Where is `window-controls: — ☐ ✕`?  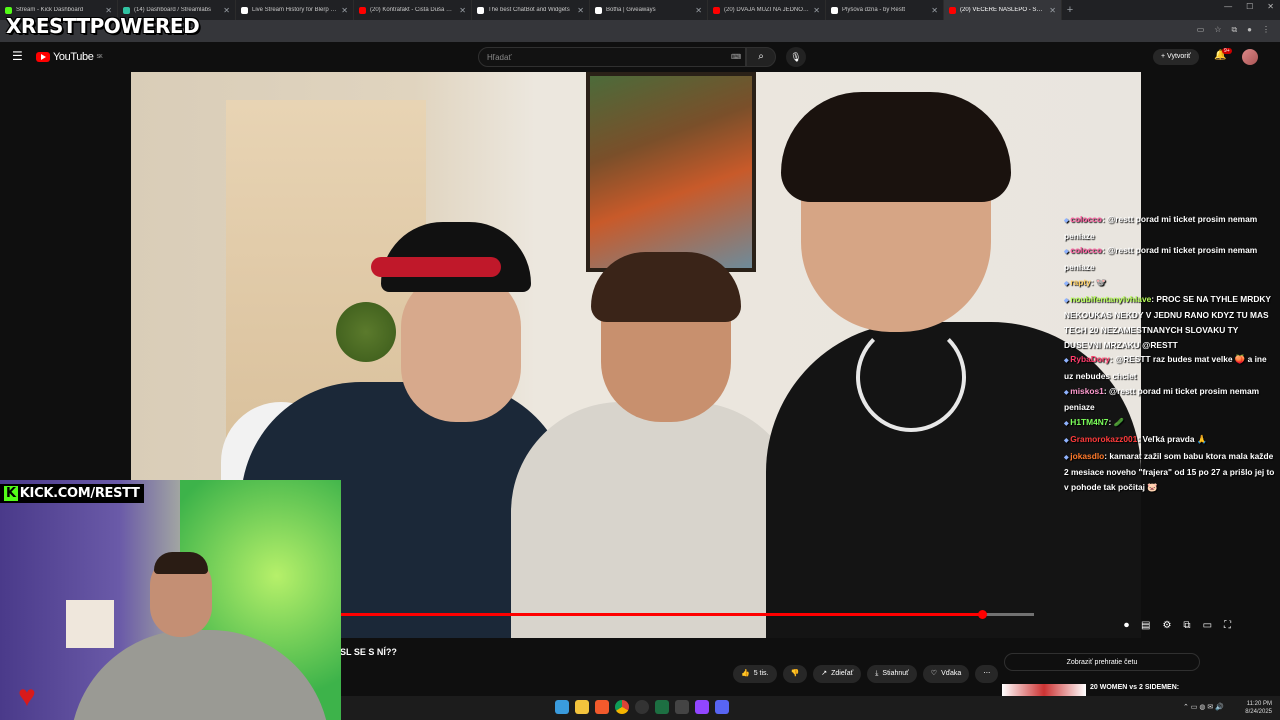 window-controls: — ☐ ✕ is located at coordinates (1249, 6).